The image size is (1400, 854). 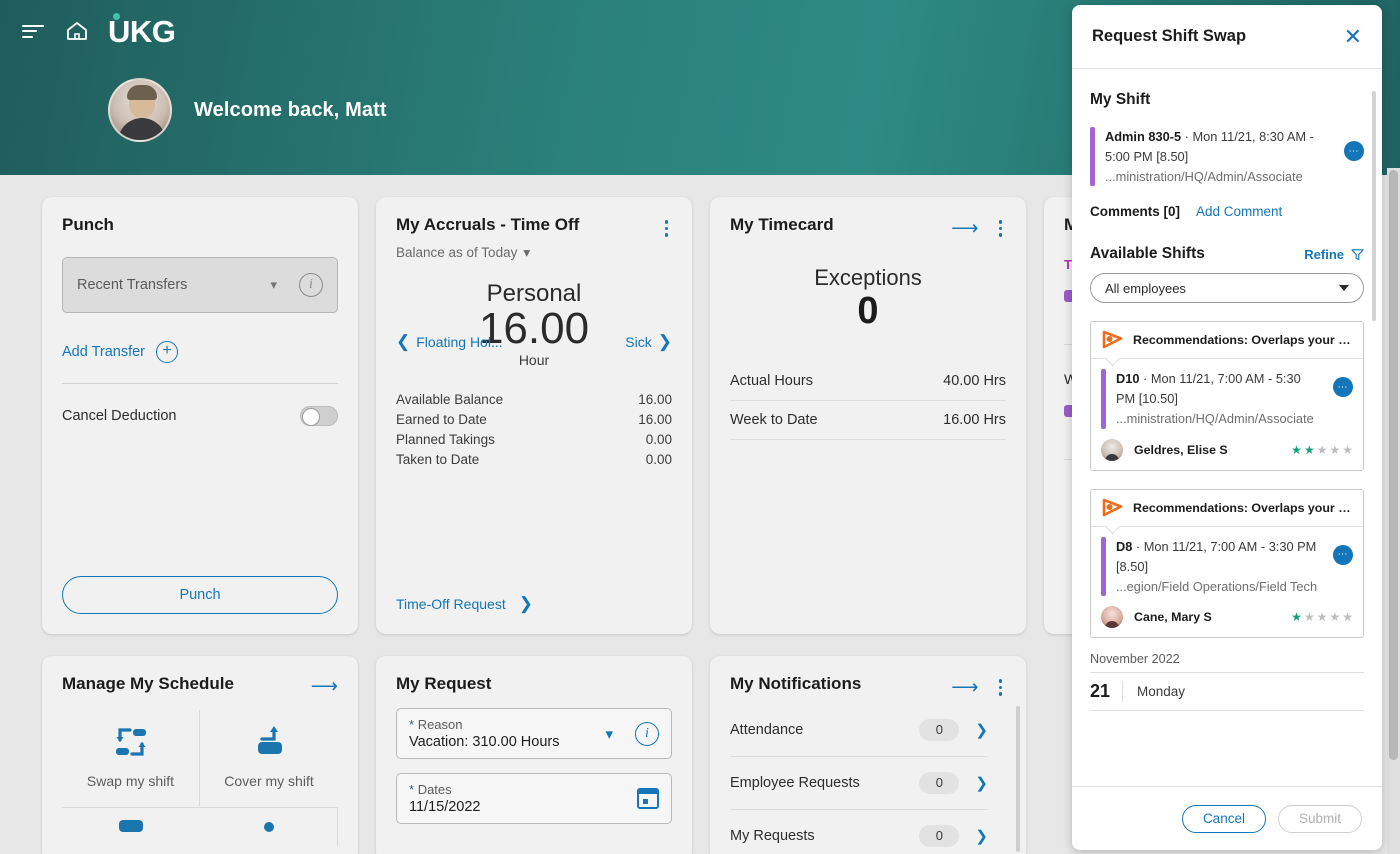 I want to click on manage-schedule-open-arrow-icon: ⟶, so click(x=324, y=686).